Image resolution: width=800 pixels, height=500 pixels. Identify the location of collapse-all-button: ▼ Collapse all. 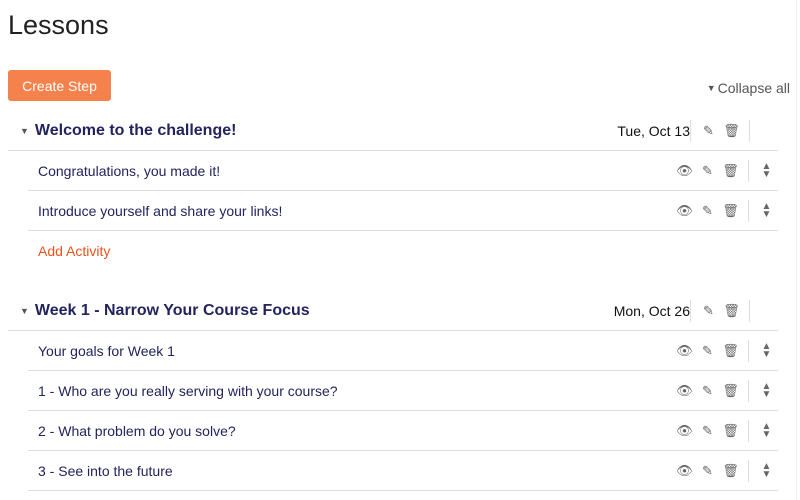
(748, 88).